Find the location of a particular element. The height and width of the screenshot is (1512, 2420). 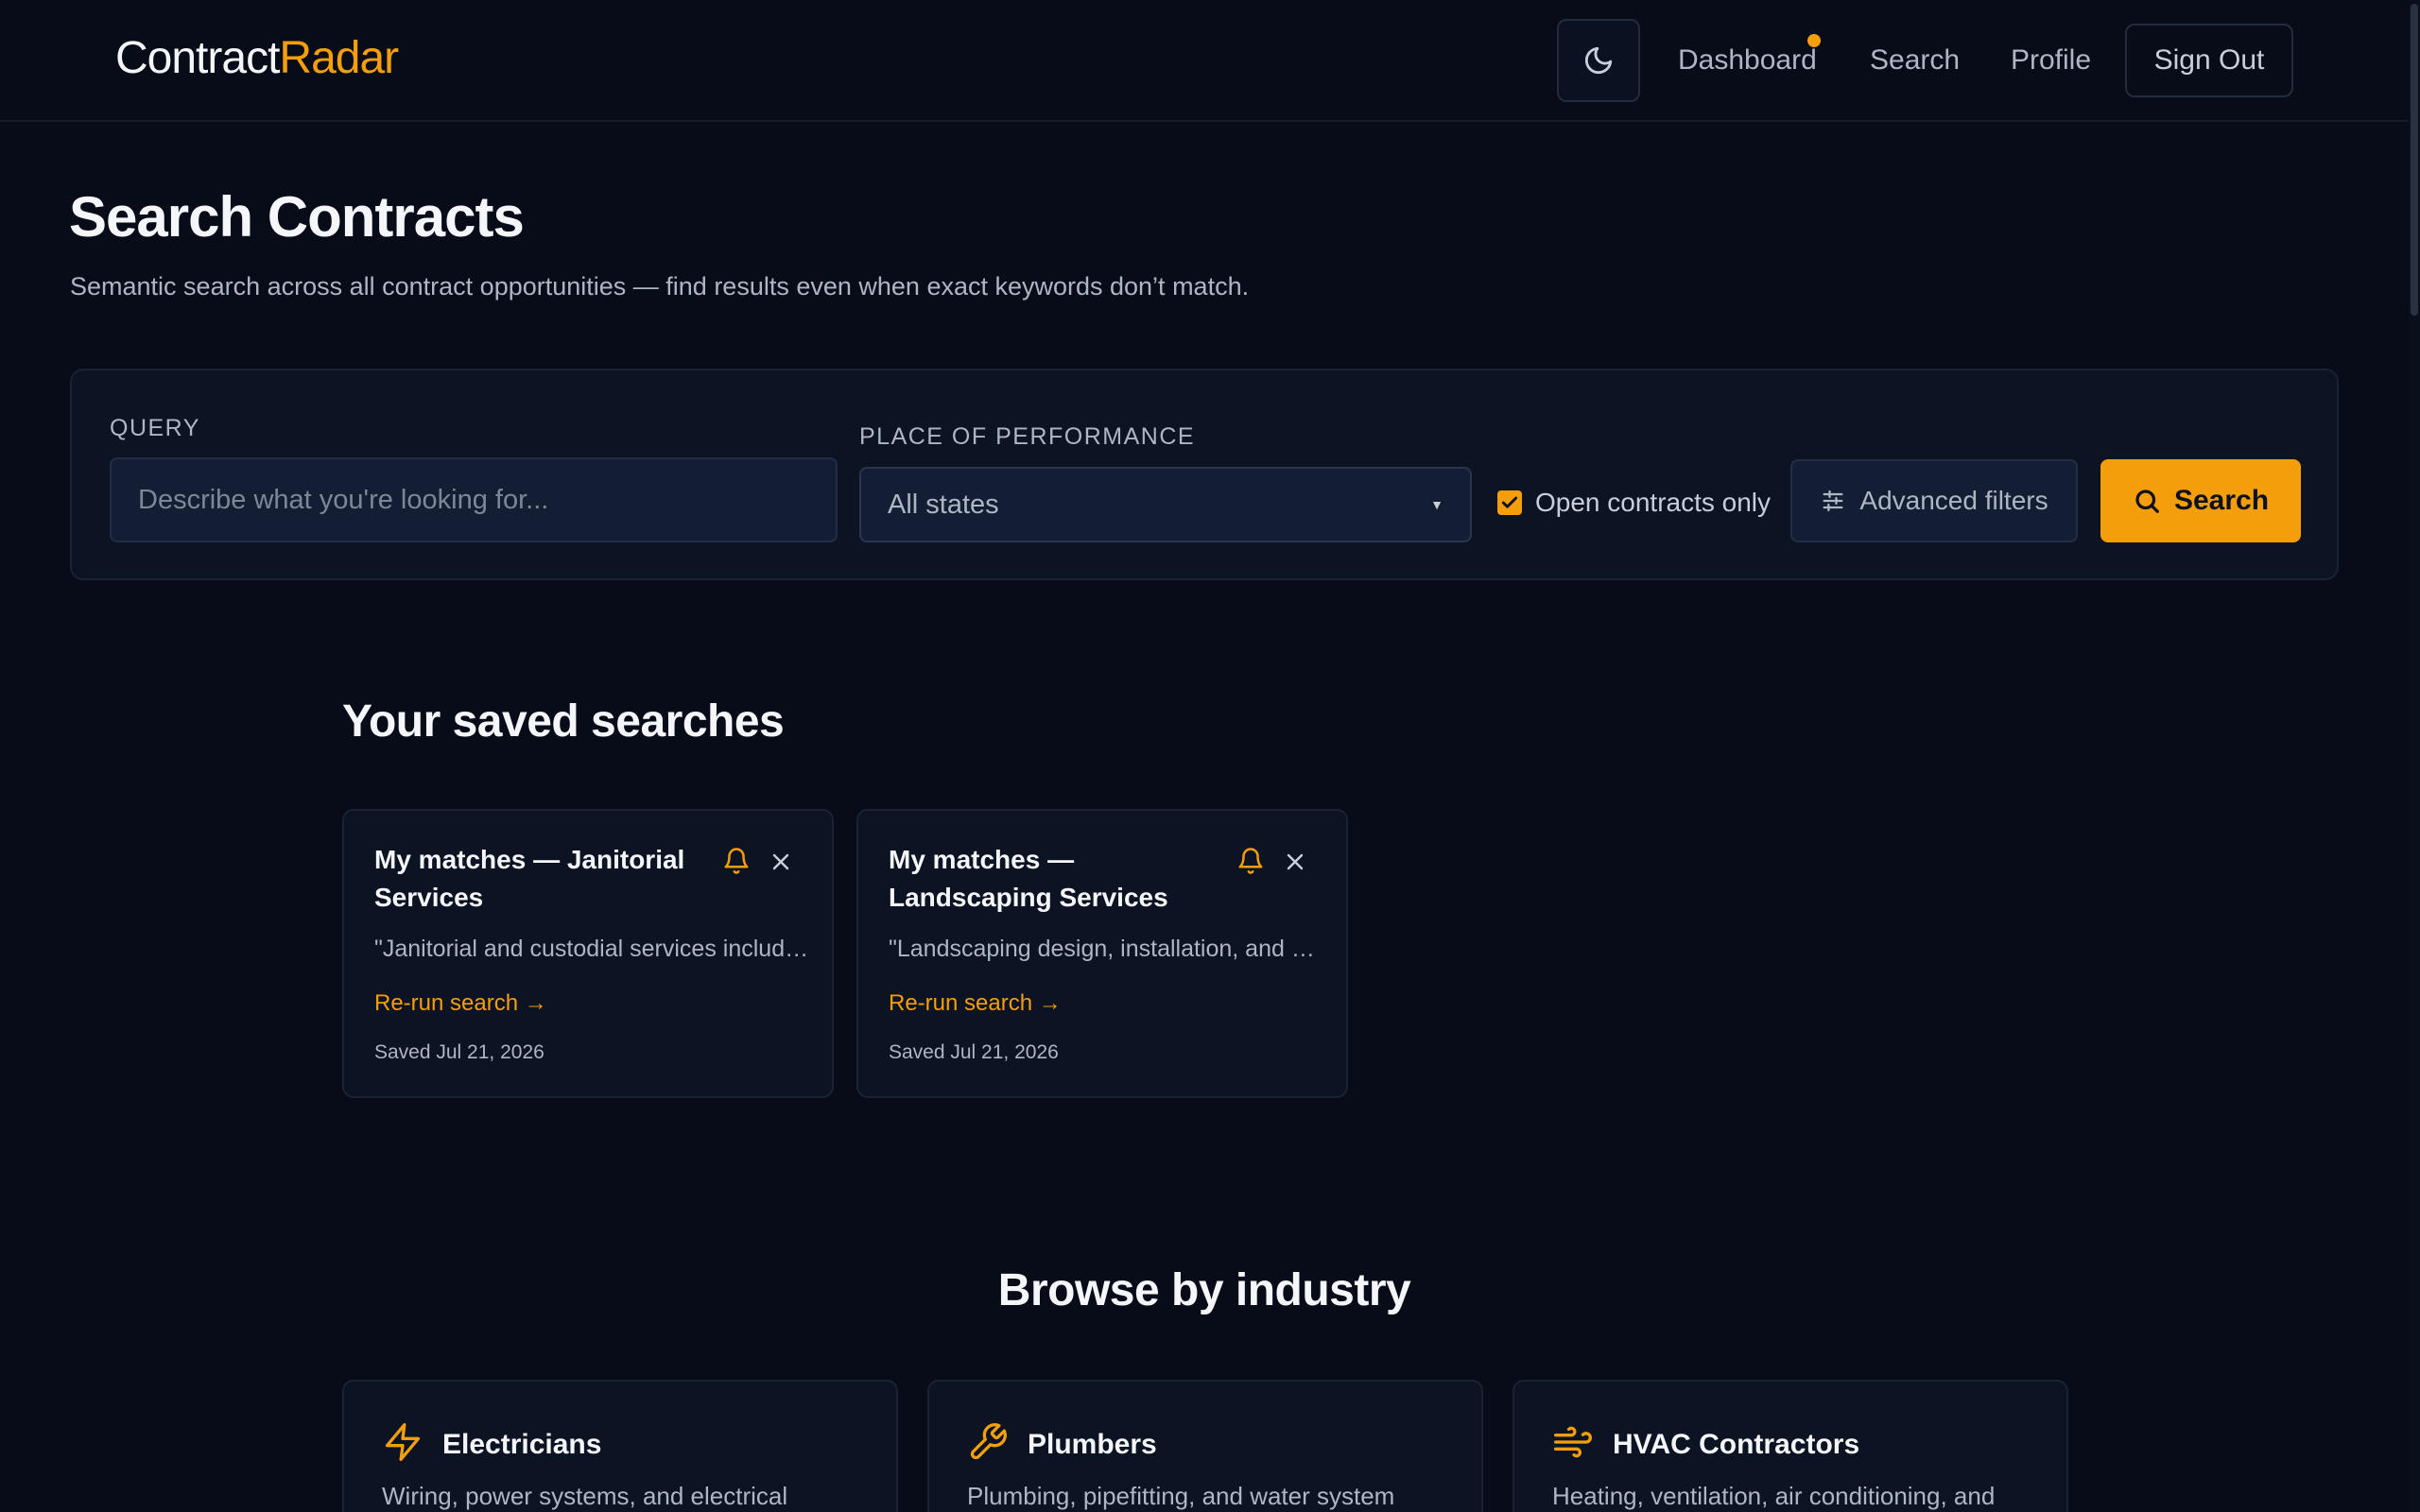

theme-toggle-button is located at coordinates (1598, 60).